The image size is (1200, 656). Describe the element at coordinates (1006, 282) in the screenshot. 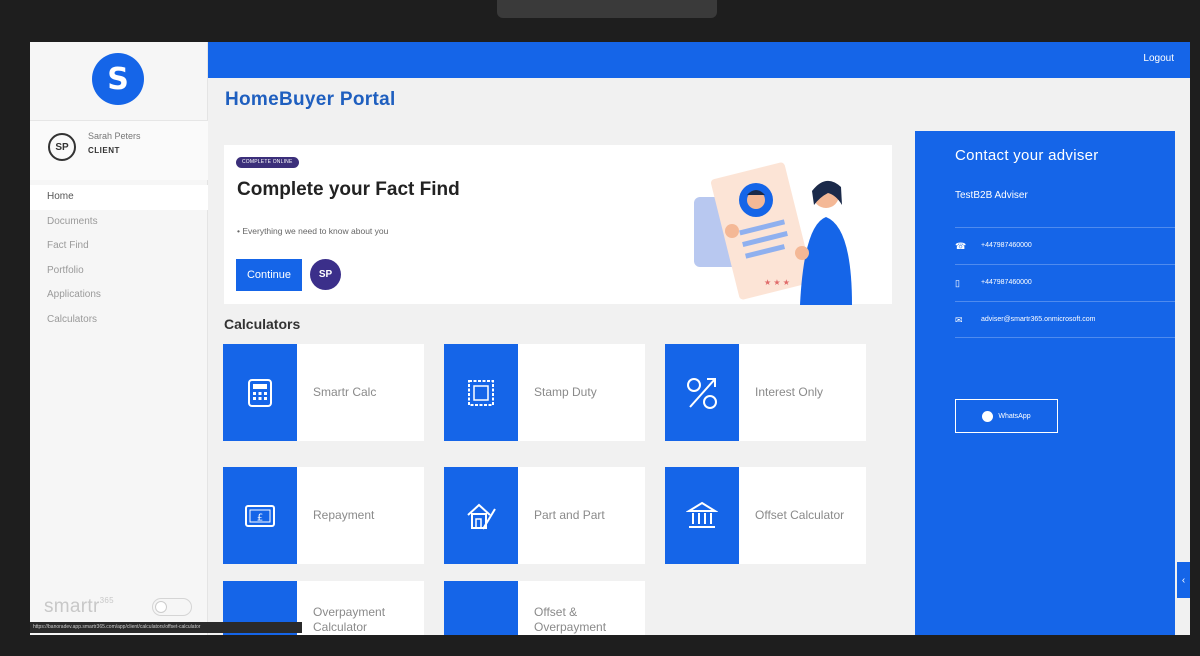

I see `adviser-mobile: +447987460000` at that location.